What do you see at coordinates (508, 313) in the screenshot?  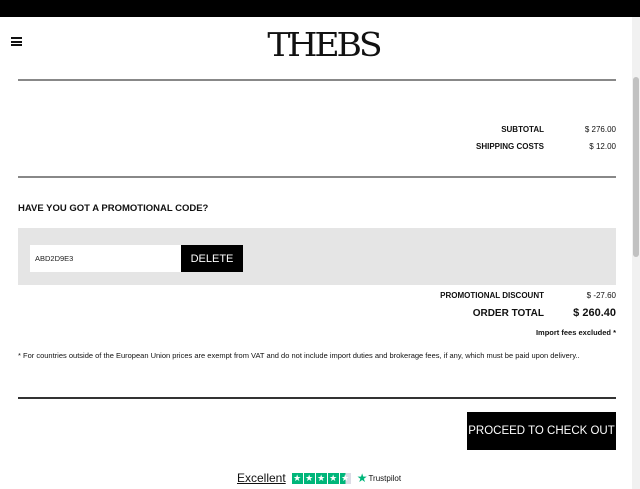 I see `order-total-label: ORDER TOTAL` at bounding box center [508, 313].